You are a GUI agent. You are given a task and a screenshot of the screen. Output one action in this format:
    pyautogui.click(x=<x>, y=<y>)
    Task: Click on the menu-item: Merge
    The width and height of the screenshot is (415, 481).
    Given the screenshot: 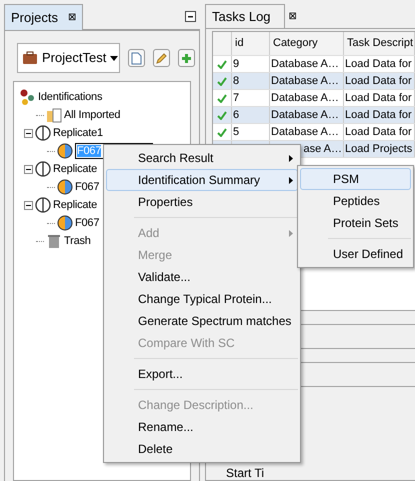 What is the action you would take?
    pyautogui.click(x=155, y=255)
    